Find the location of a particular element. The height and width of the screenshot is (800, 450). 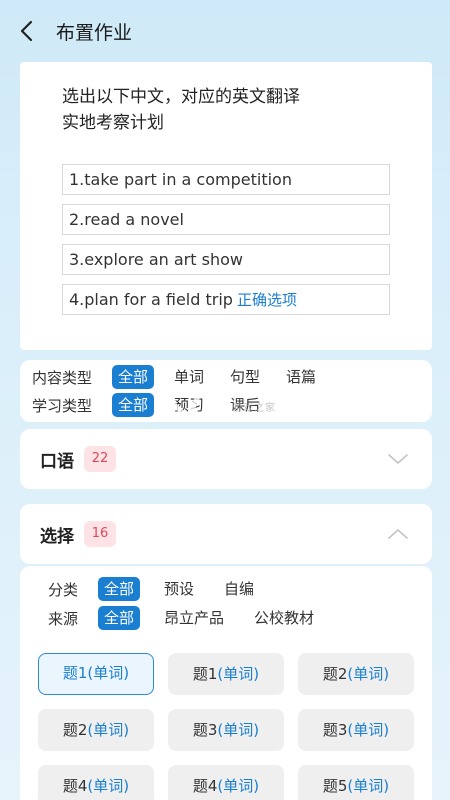

filter-label: 内容类型 is located at coordinates (62, 377).